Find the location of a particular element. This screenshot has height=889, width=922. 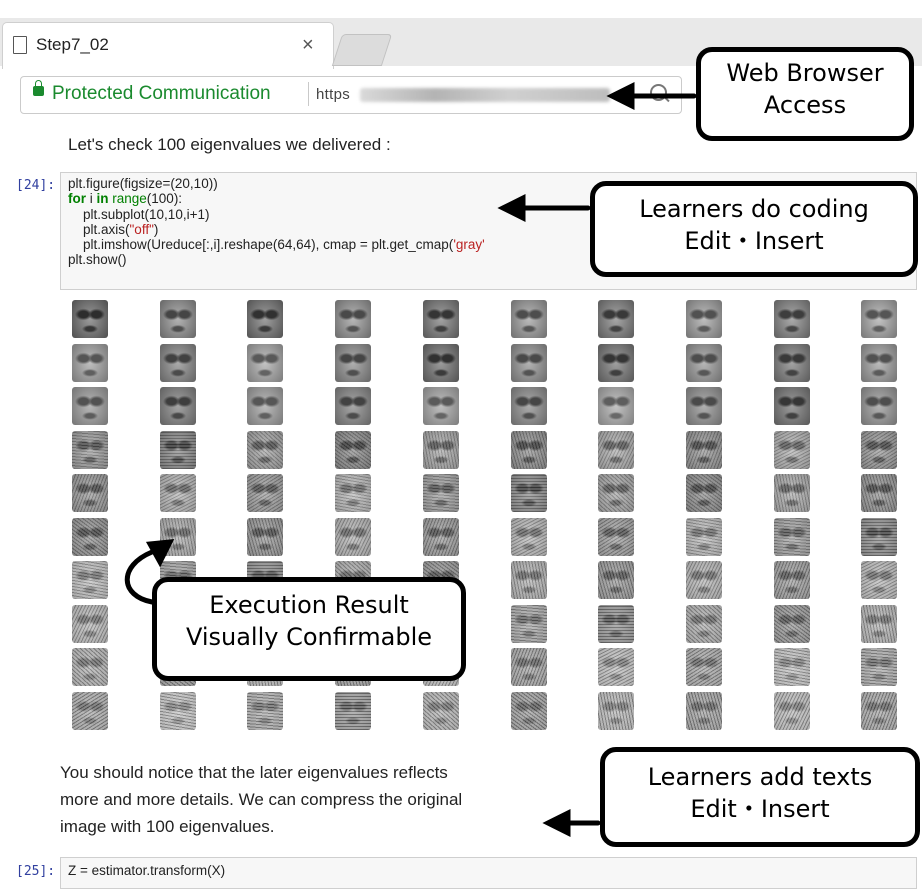

callout-line: Visually Confirmable is located at coordinates (309, 636).